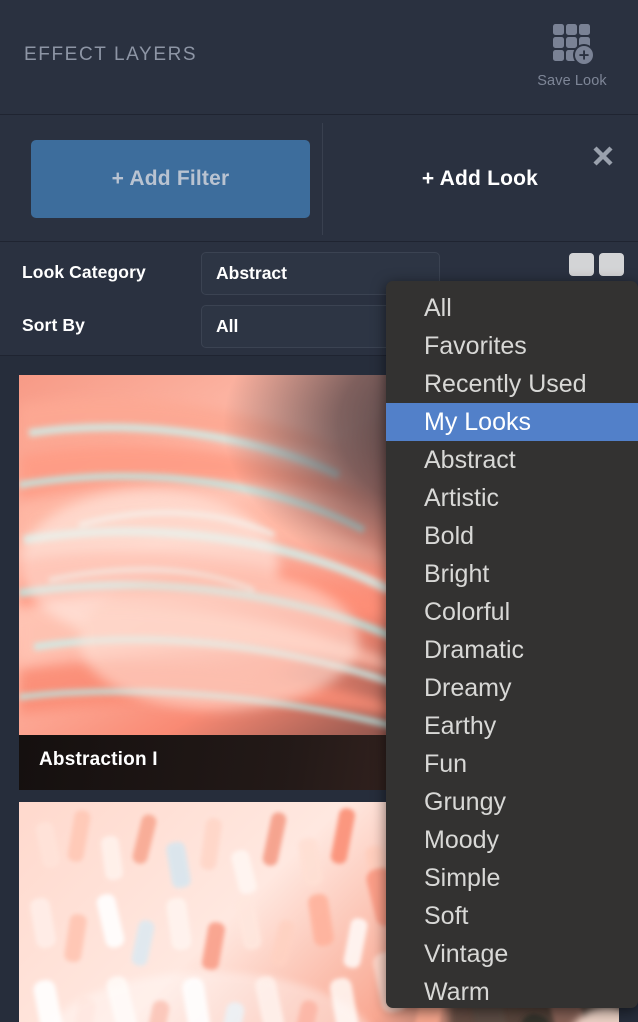  Describe the element at coordinates (512, 460) in the screenshot. I see `dropdown-item-abstract: Abstract` at that location.